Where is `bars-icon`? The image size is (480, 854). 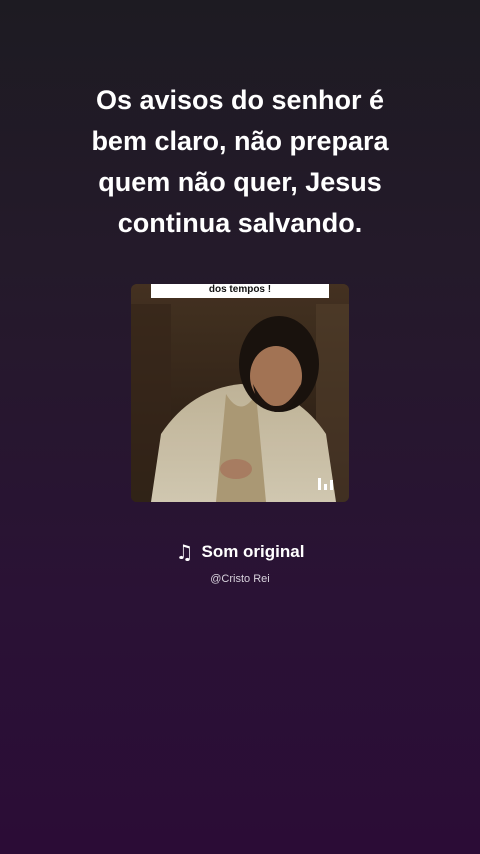 bars-icon is located at coordinates (325, 484).